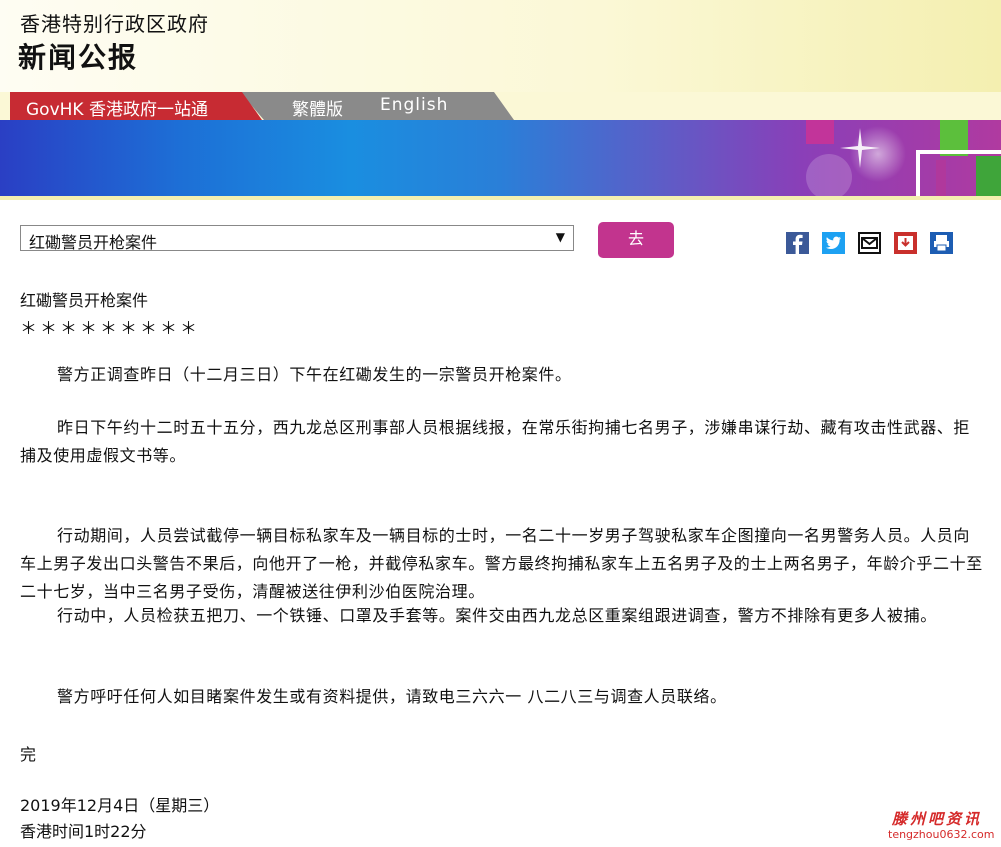 This screenshot has width=1001, height=847. What do you see at coordinates (833, 243) in the screenshot?
I see `twitter-icon` at bounding box center [833, 243].